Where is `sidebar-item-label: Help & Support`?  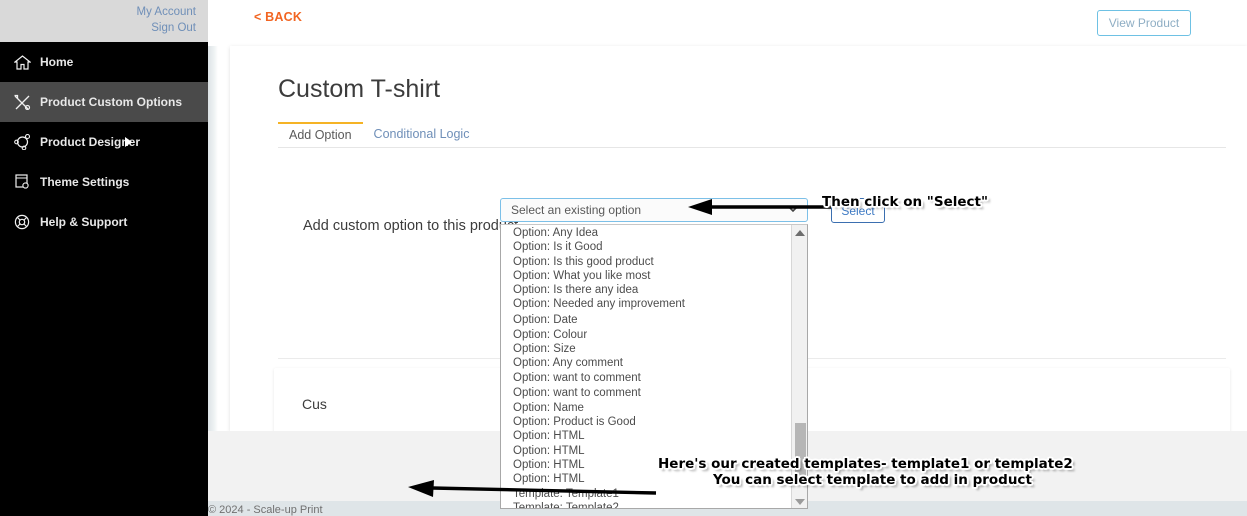
sidebar-item-label: Help & Support is located at coordinates (84, 222).